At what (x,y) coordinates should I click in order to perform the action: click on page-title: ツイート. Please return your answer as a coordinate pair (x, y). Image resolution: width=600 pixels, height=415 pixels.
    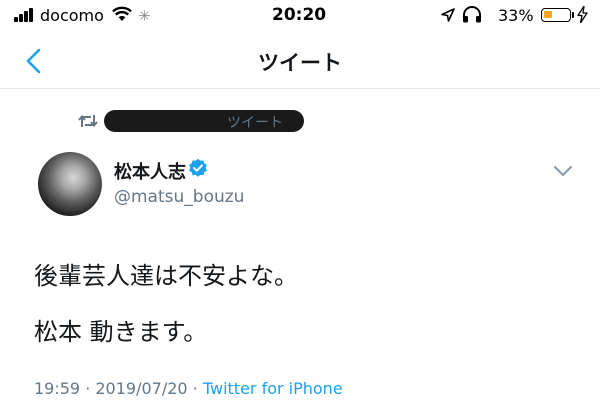
    Looking at the image, I should click on (300, 63).